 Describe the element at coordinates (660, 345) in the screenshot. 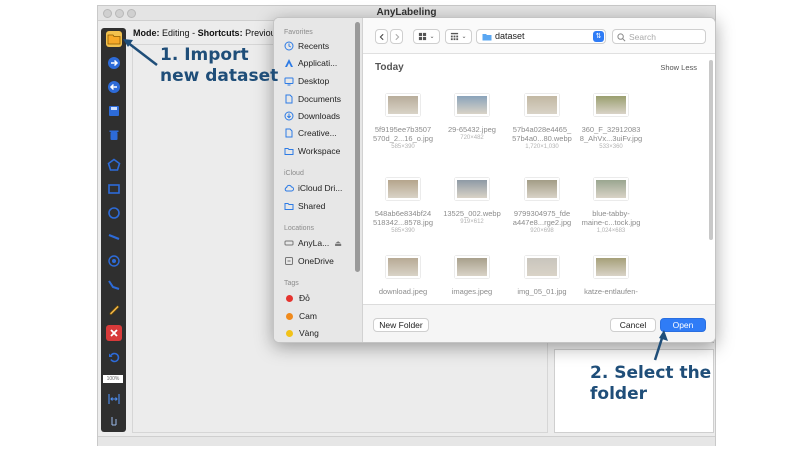

I see `arrow-to-open-button` at that location.